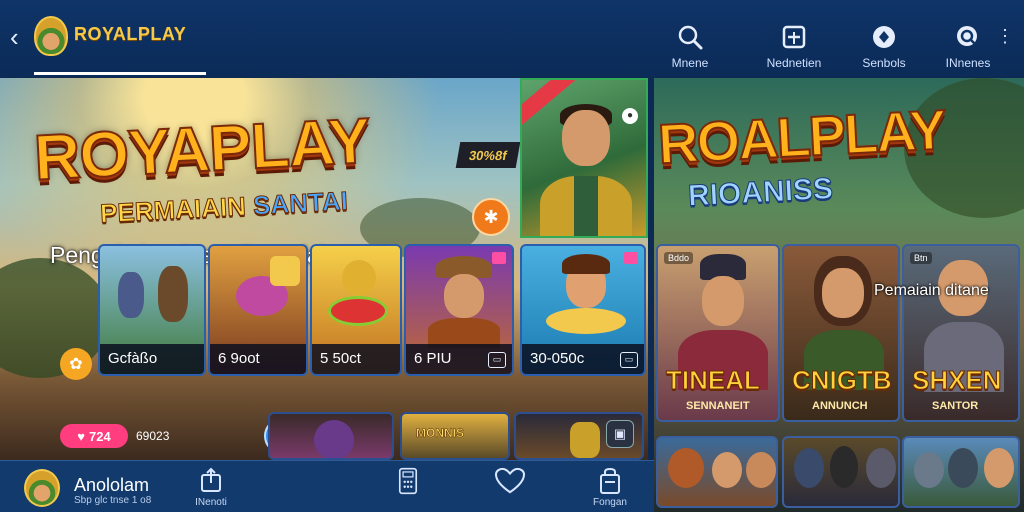 The image size is (1024, 512). What do you see at coordinates (679, 258) in the screenshot?
I see `card-tag: Bddo` at bounding box center [679, 258].